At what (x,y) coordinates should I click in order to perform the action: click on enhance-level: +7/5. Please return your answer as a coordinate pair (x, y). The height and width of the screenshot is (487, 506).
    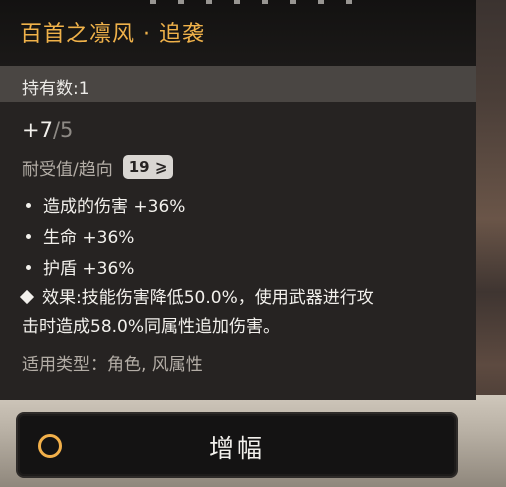
    Looking at the image, I should click on (47, 130).